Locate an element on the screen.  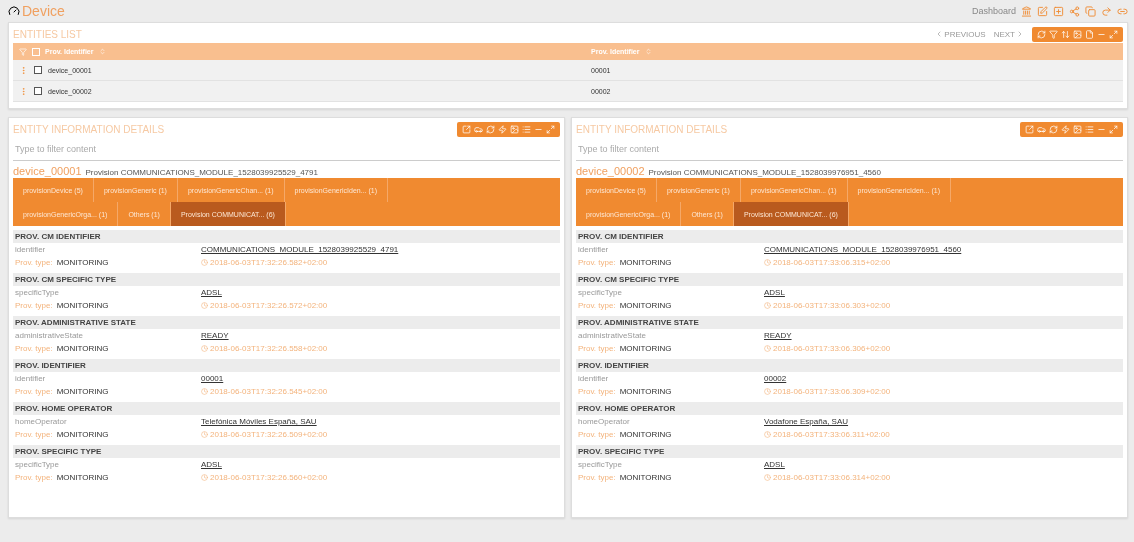
attribute-value: COMMUNICATIONS_MODULE_1528039925529_4791 is located at coordinates (300, 249).